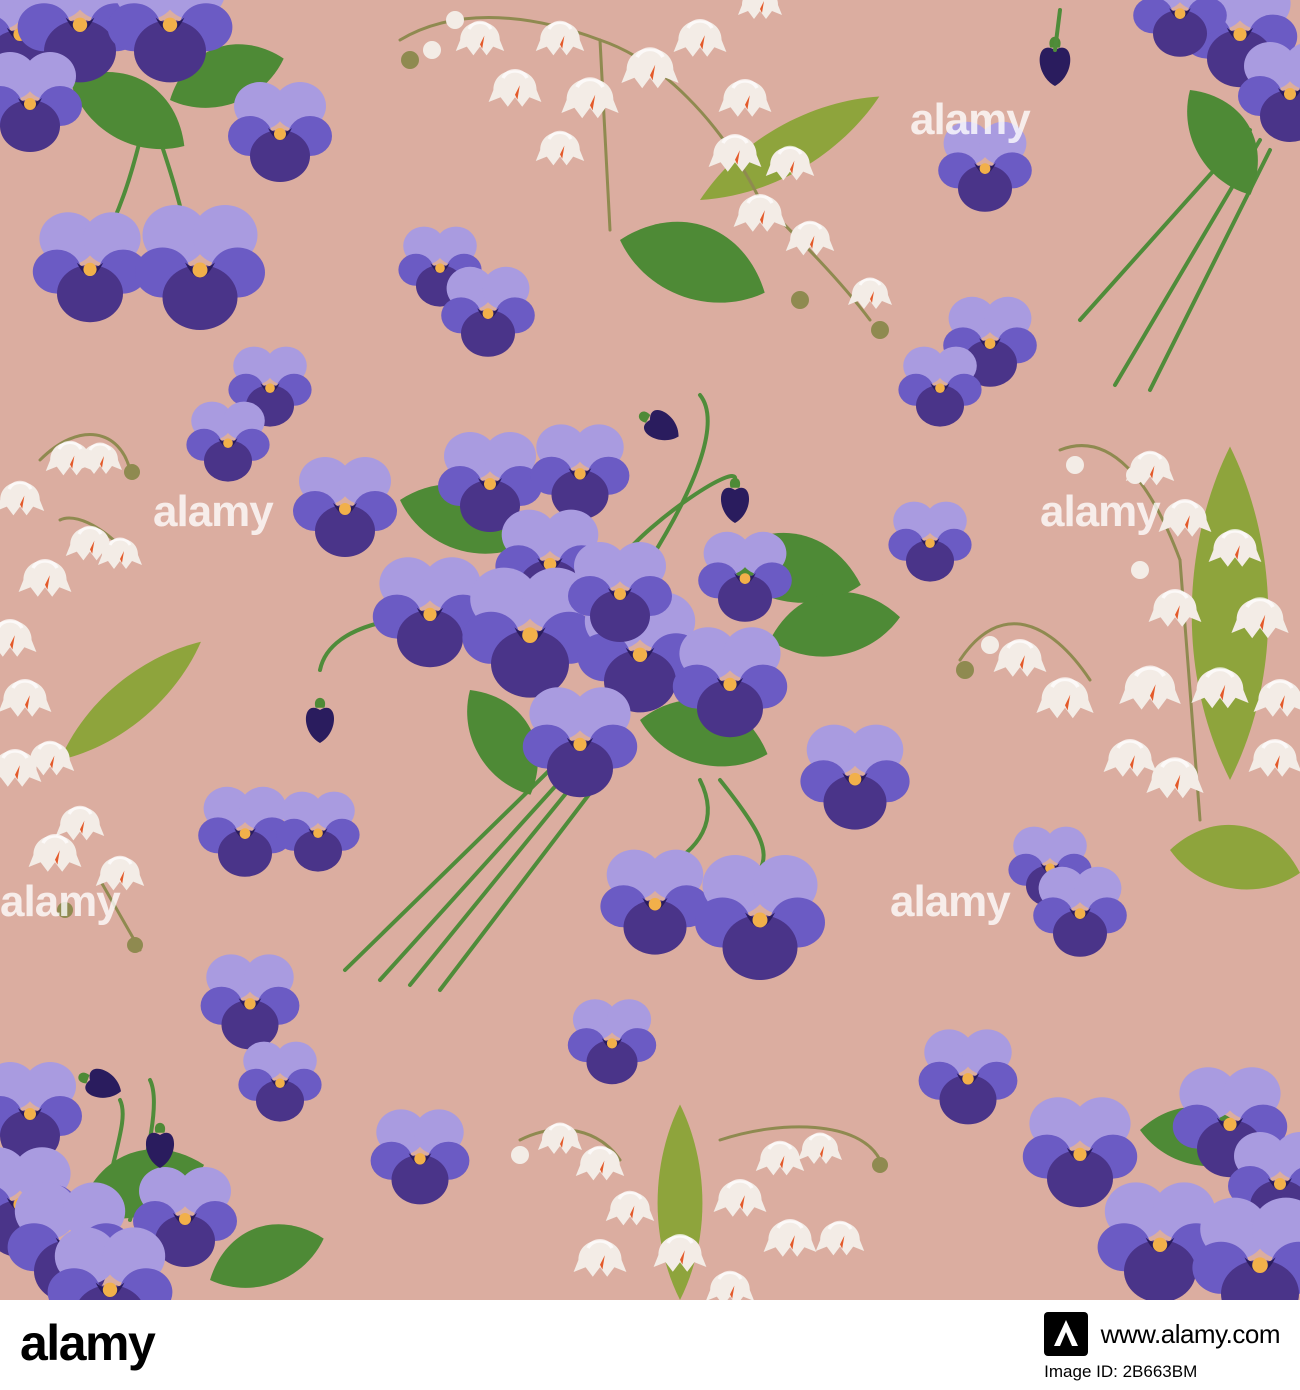  I want to click on footer-site-url: www.alamy.com, so click(1190, 1333).